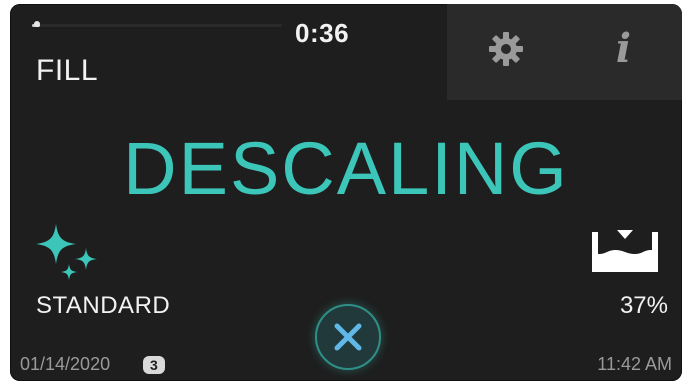 The width and height of the screenshot is (691, 383). What do you see at coordinates (154, 365) in the screenshot?
I see `notification-badge: 3` at bounding box center [154, 365].